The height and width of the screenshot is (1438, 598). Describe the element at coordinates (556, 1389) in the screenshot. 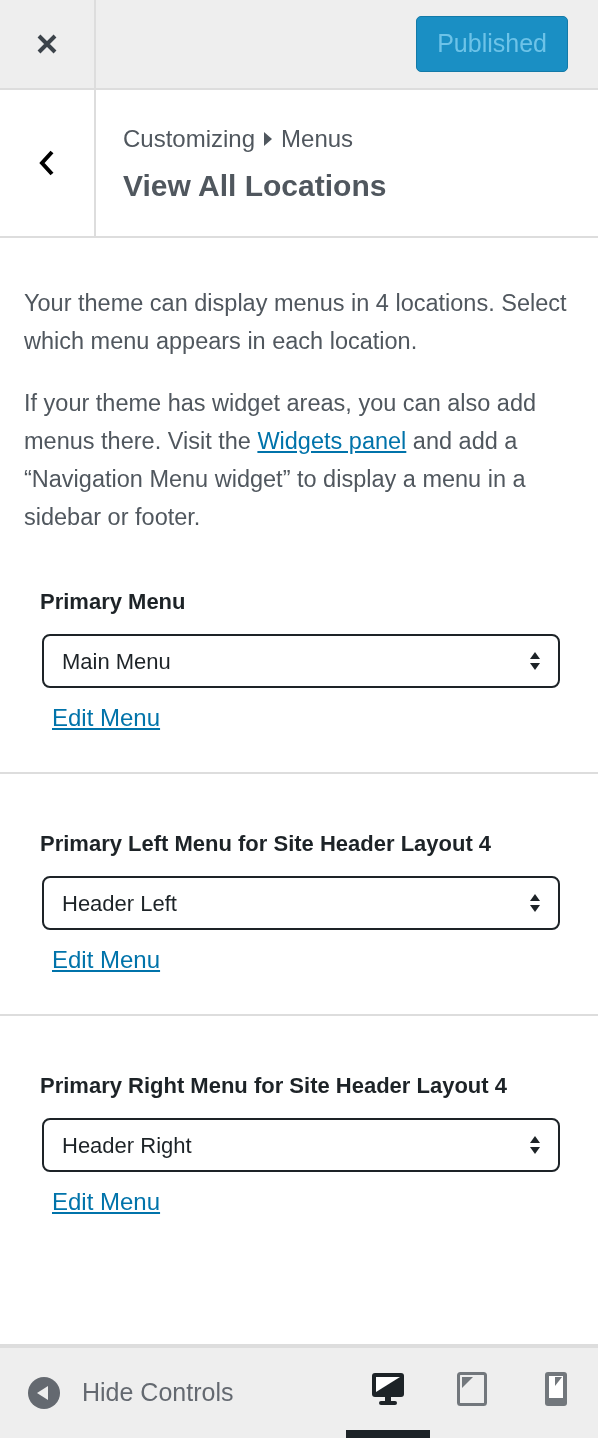

I see `phone-icon` at that location.